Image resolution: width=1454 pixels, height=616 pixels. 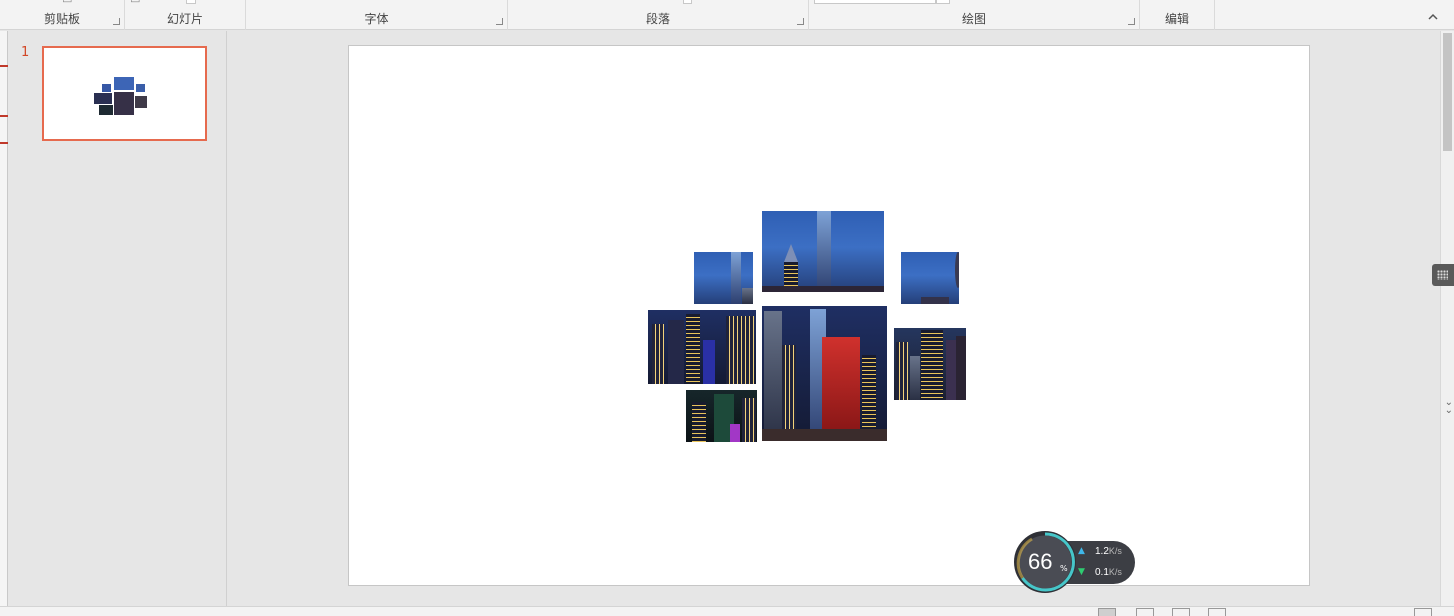 I want to click on ribbon-group-editing: 编辑, so click(x=1177, y=15).